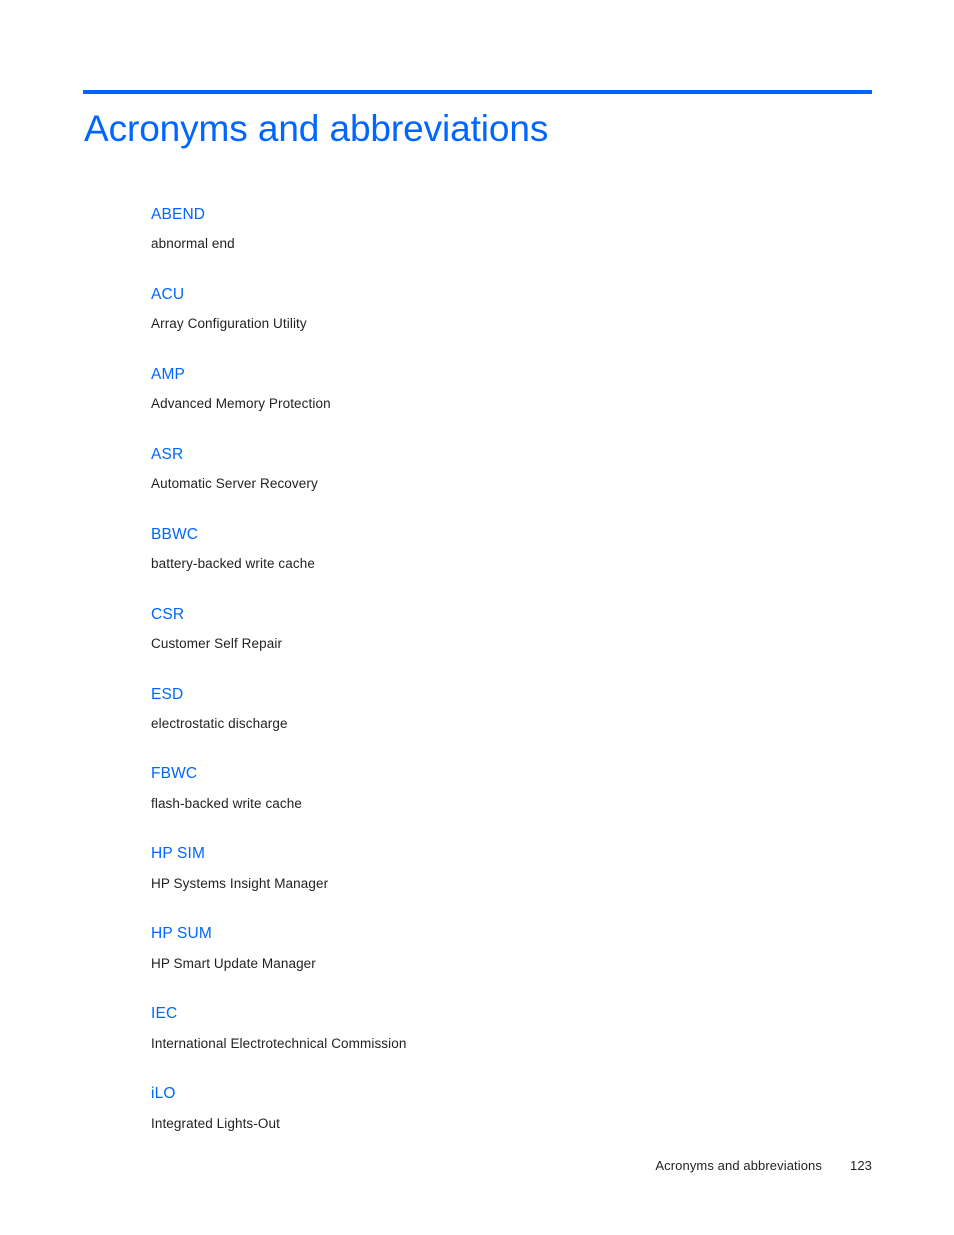 The width and height of the screenshot is (954, 1235). I want to click on glossary-term: ABEND, so click(178, 214).